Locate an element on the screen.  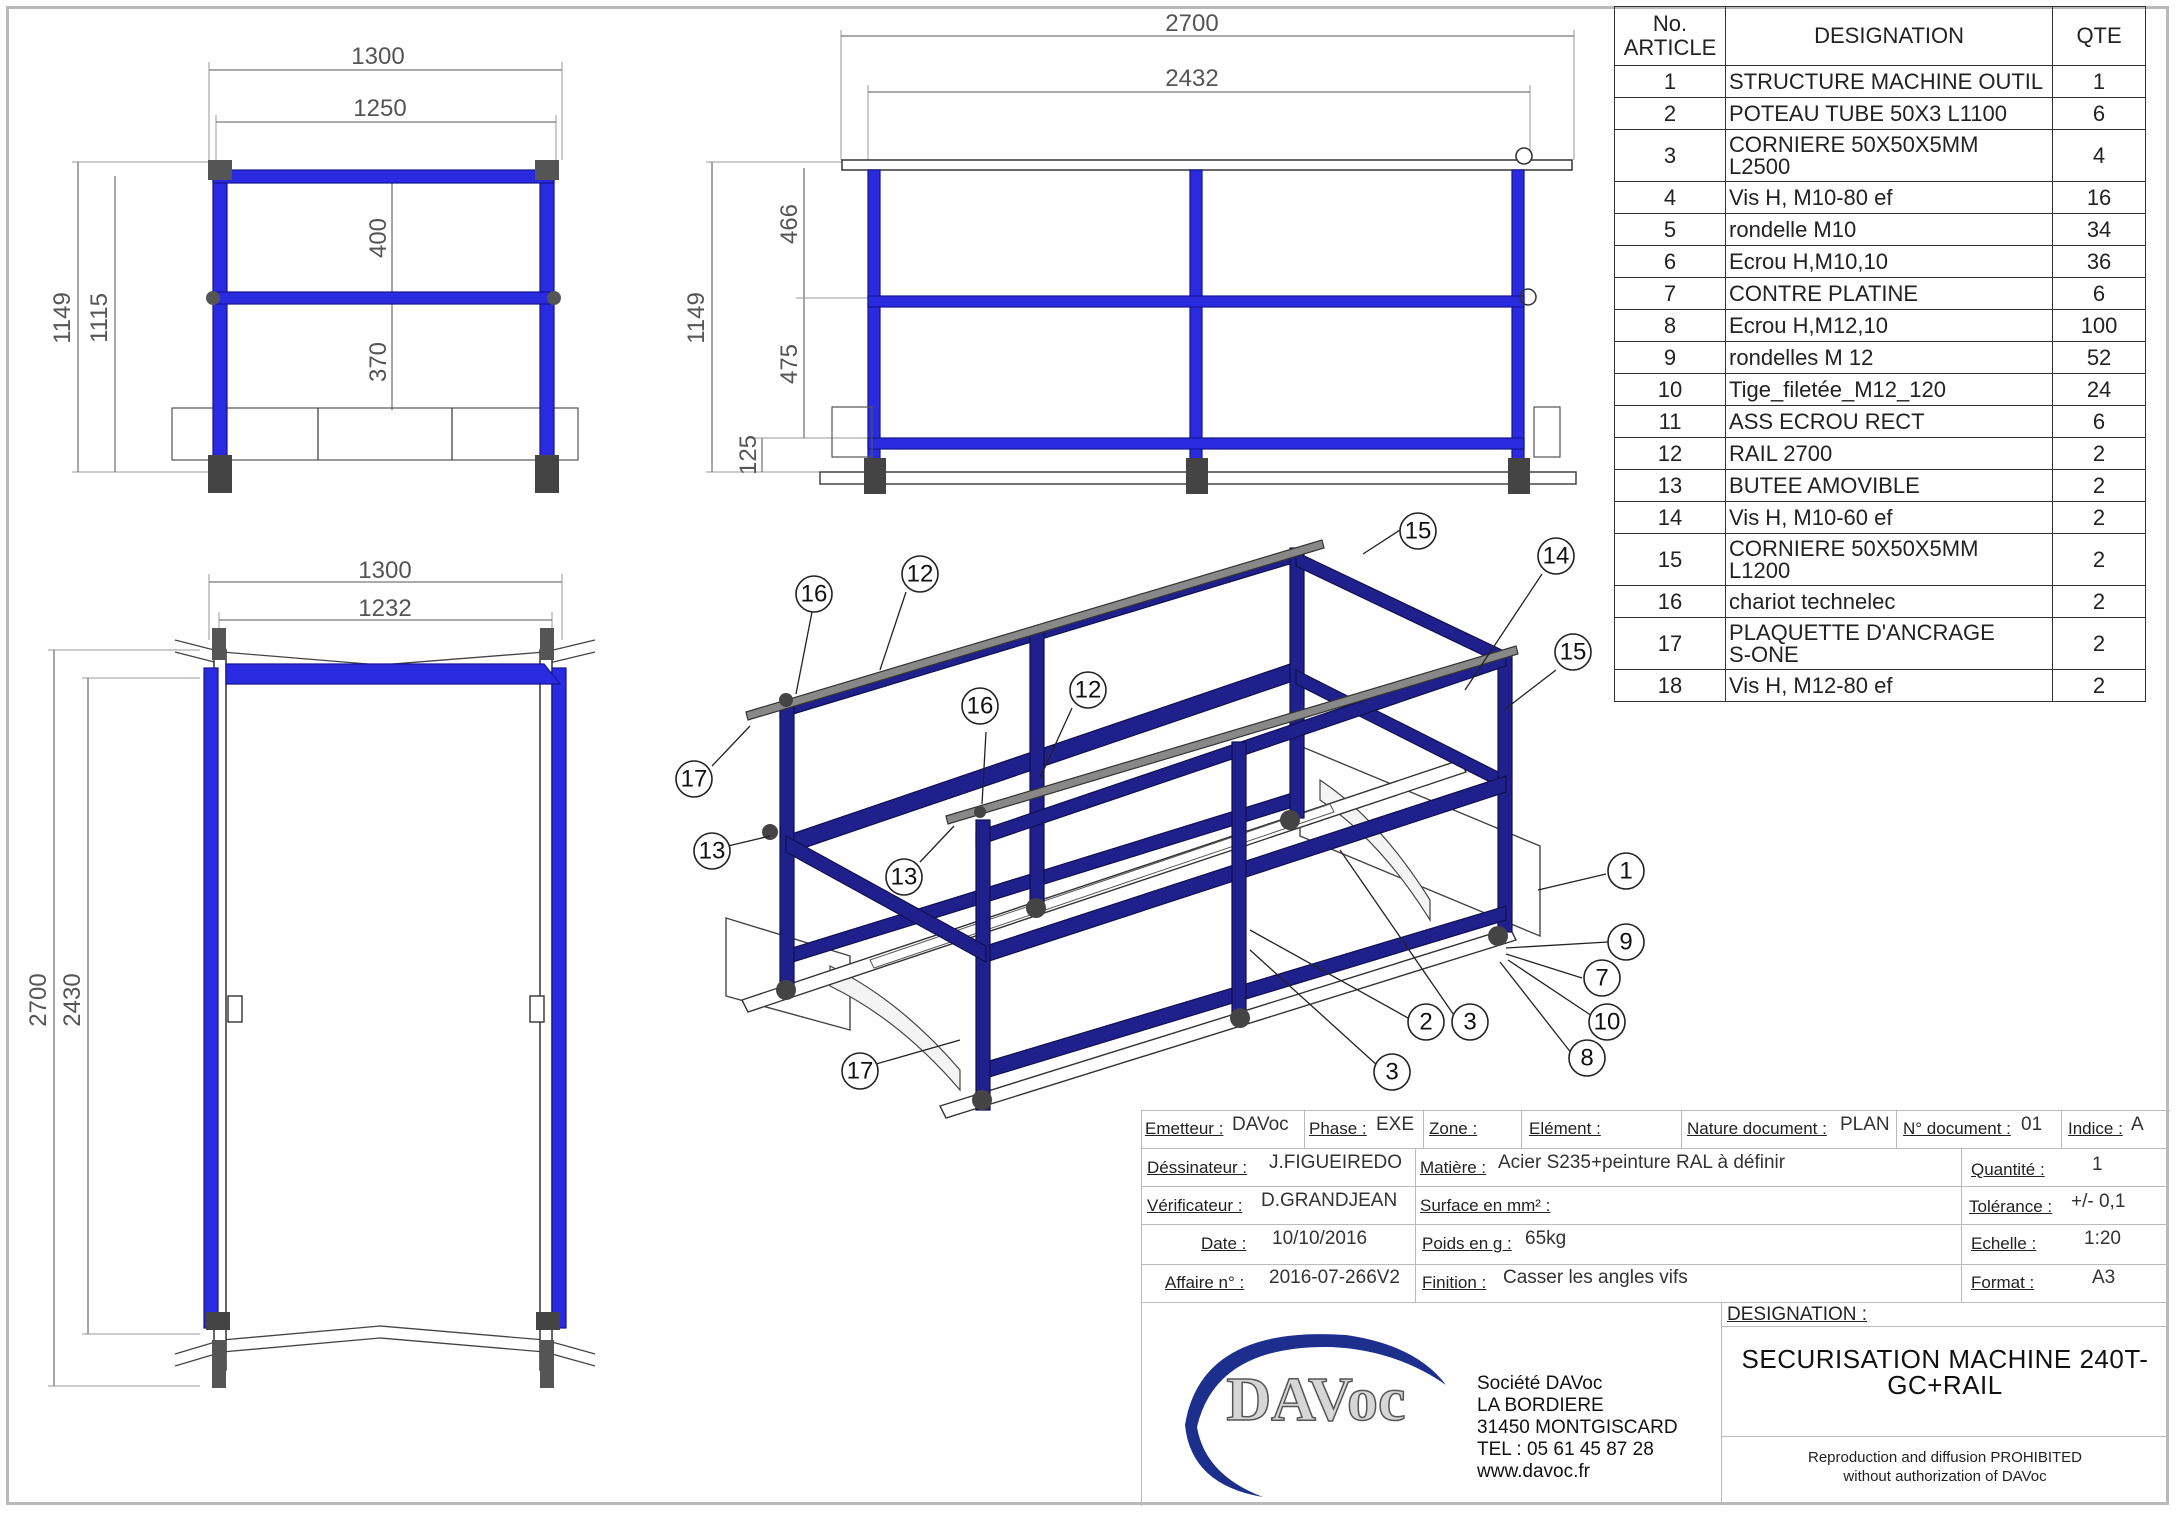
bom-cell-designation: CORNIERE 50X50X5MM L1200 is located at coordinates (1889, 559).